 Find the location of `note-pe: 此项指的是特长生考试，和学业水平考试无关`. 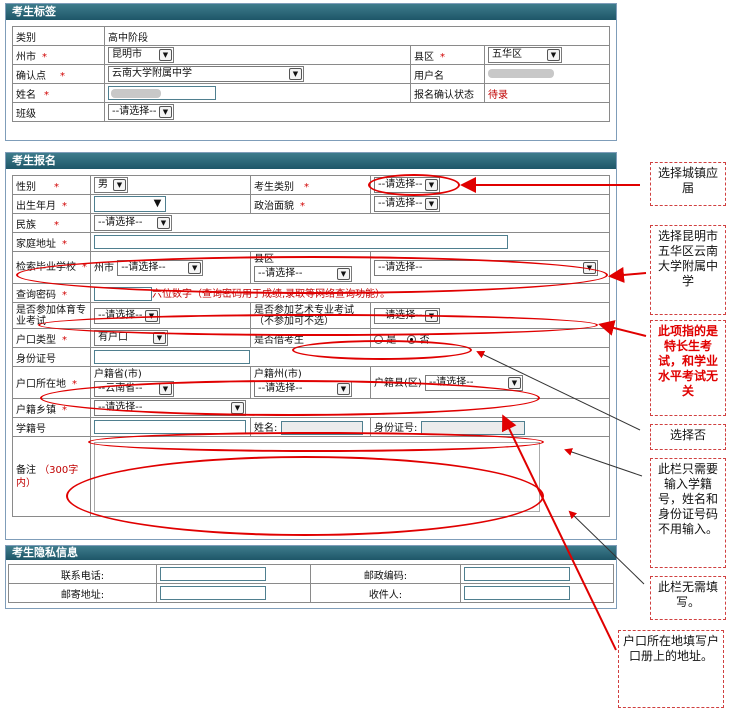

note-pe: 此项指的是特长生考试，和学业水平考试无关 is located at coordinates (688, 368).